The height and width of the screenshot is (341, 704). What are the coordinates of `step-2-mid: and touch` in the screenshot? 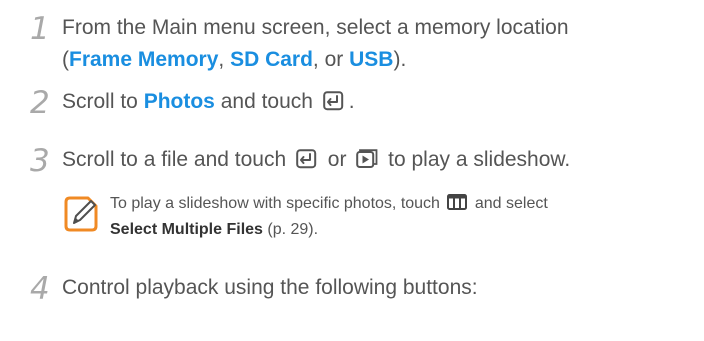 It's located at (266, 101).